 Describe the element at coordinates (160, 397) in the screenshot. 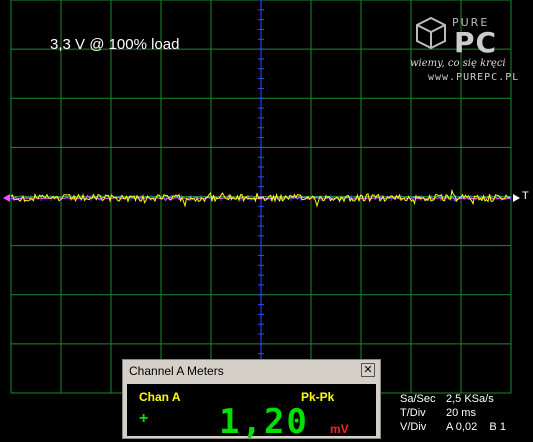

I see `meter-channel-label: Chan A` at that location.